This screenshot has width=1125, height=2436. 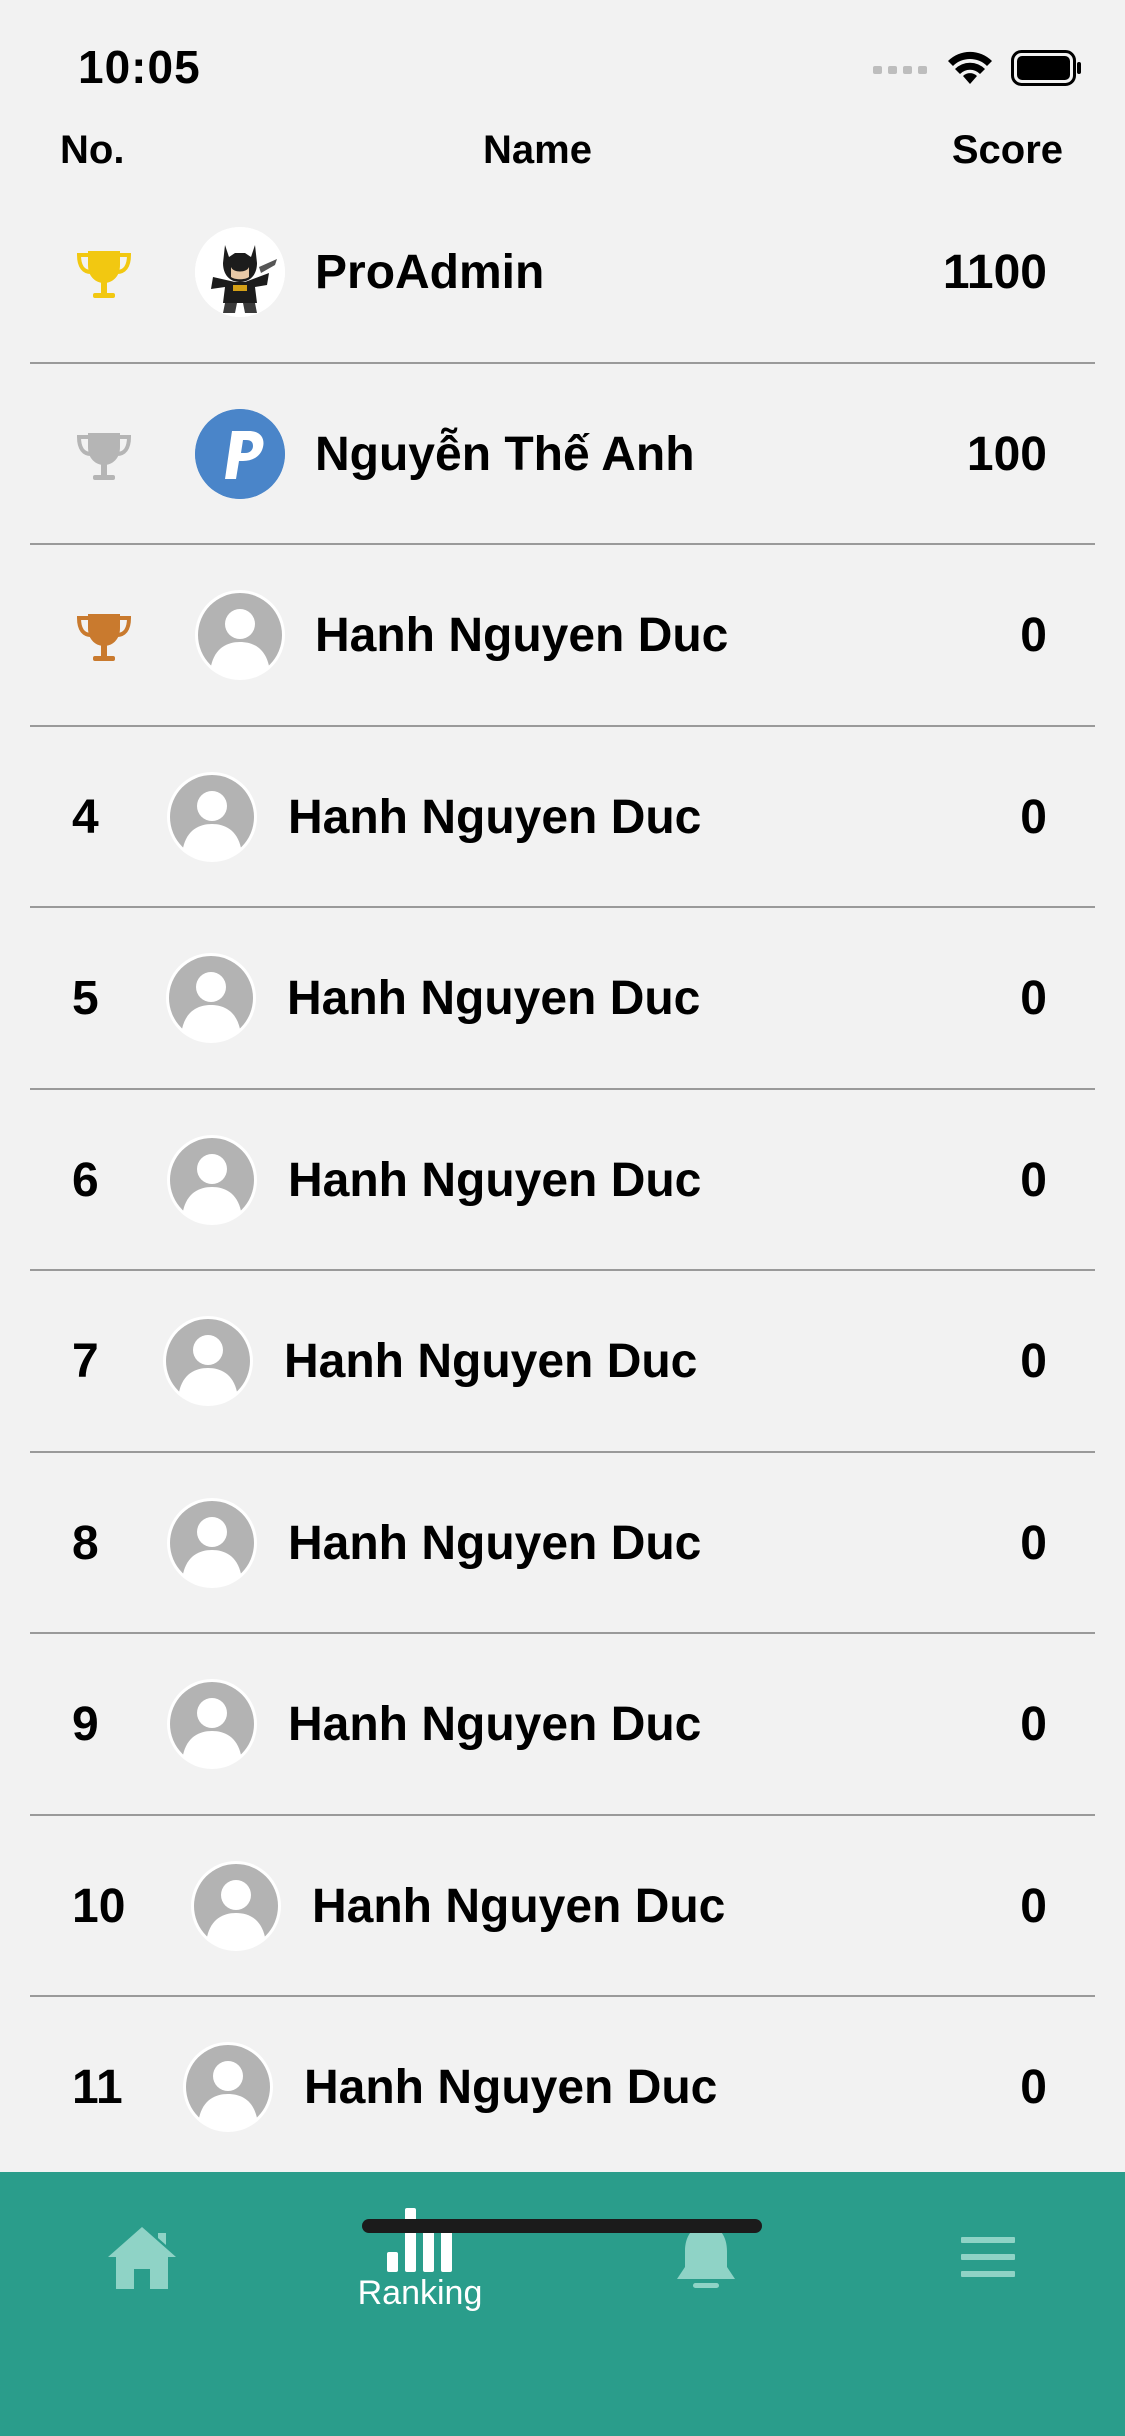 I want to click on rank-number: 7, so click(x=85, y=1362).